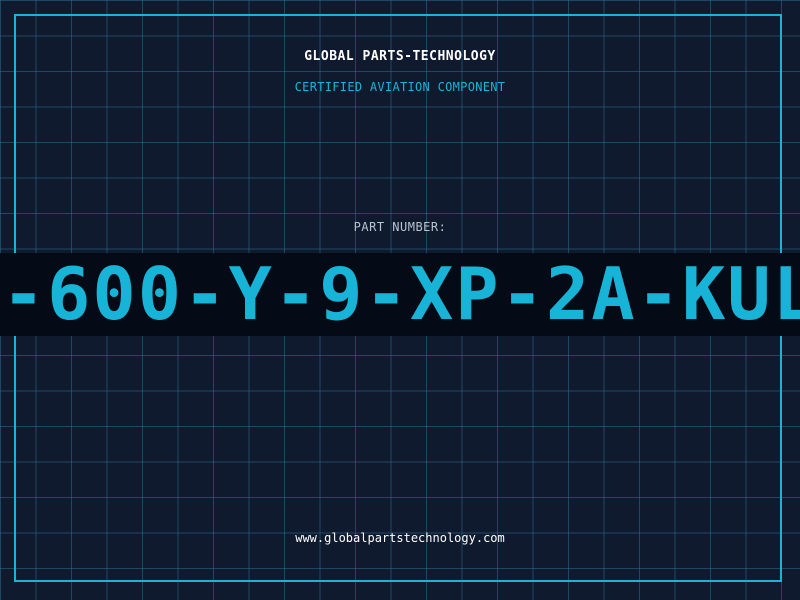 The image size is (800, 600). I want to click on website-url: www.globalpartstechnology.com, so click(400, 538).